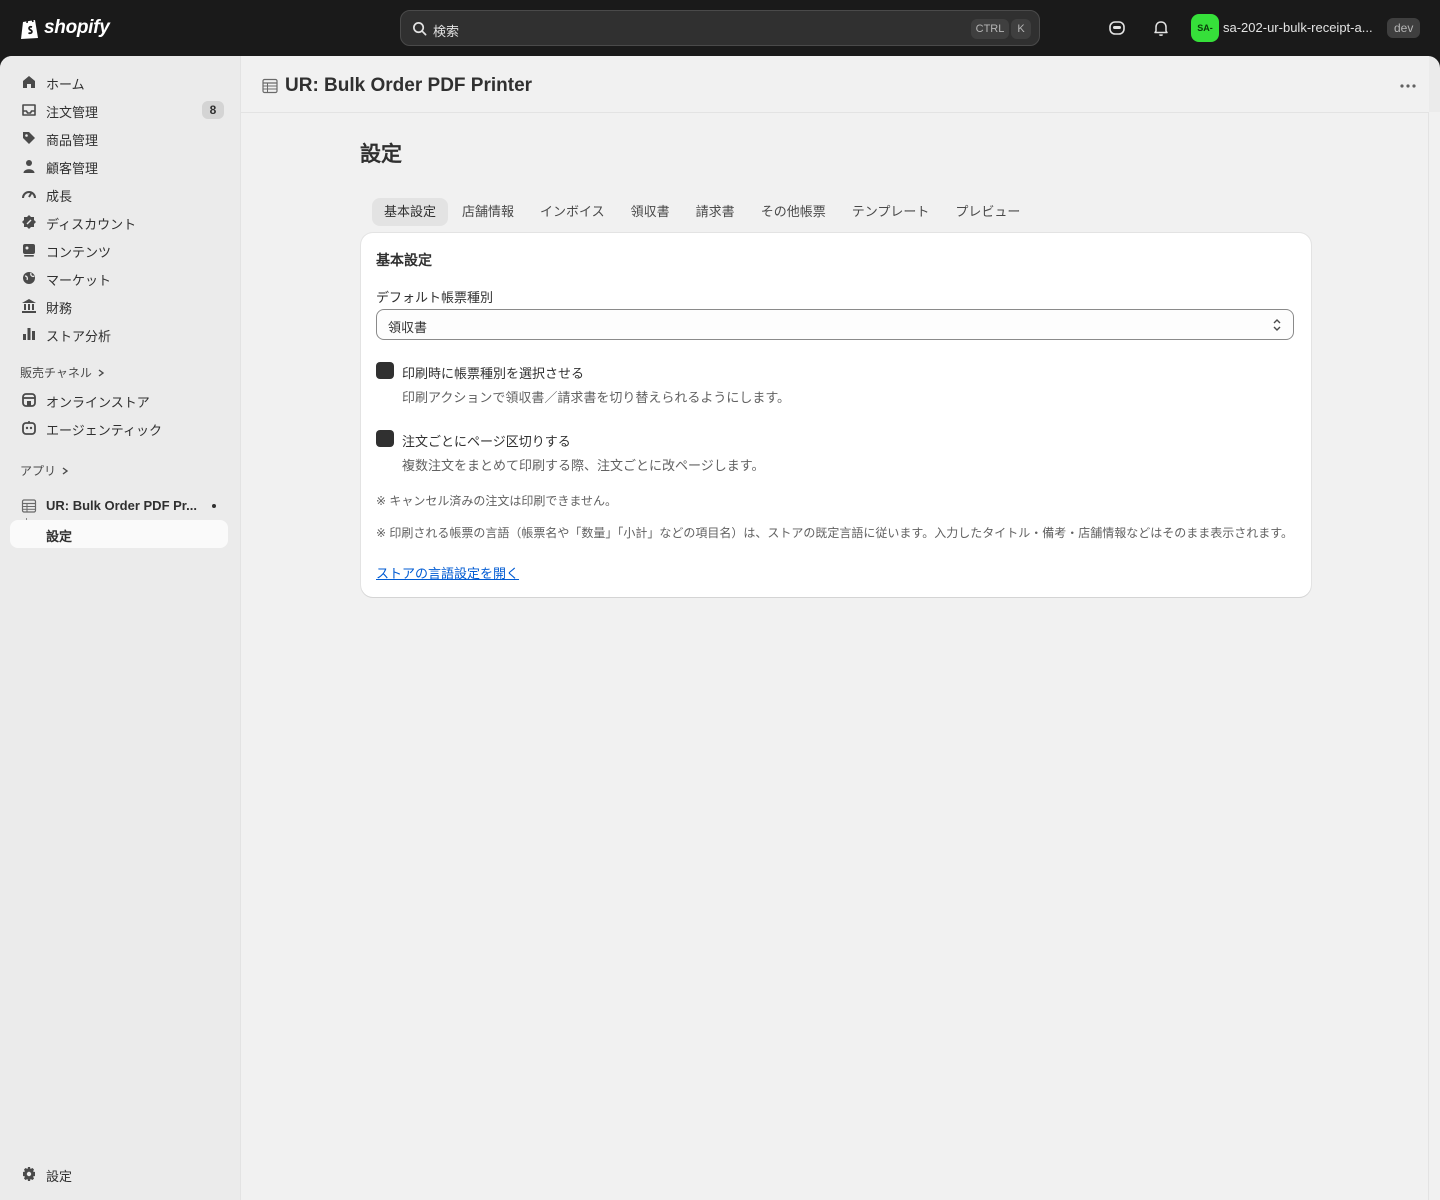 This screenshot has width=1440, height=1200. What do you see at coordinates (381, 154) in the screenshot?
I see `page-title: 設定` at bounding box center [381, 154].